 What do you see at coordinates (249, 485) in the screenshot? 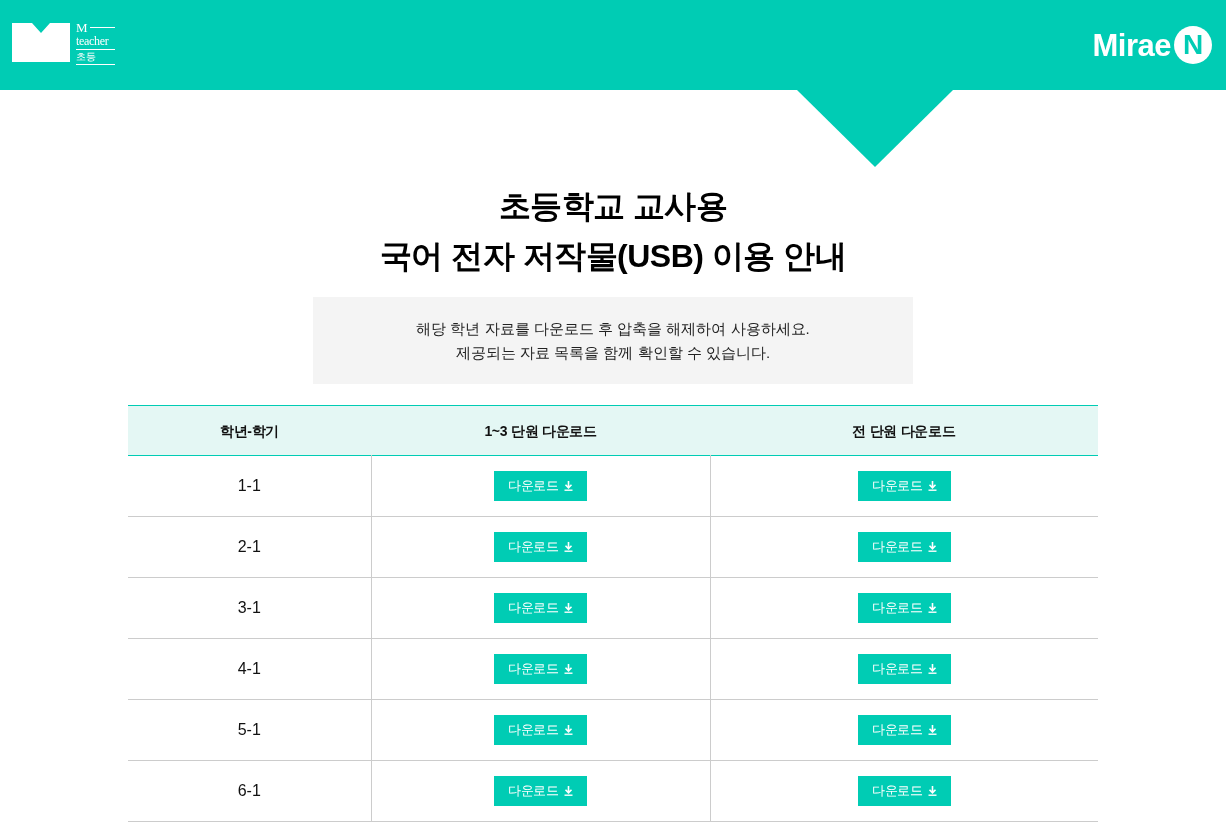
I see `grade-cell: 1-1` at bounding box center [249, 485].